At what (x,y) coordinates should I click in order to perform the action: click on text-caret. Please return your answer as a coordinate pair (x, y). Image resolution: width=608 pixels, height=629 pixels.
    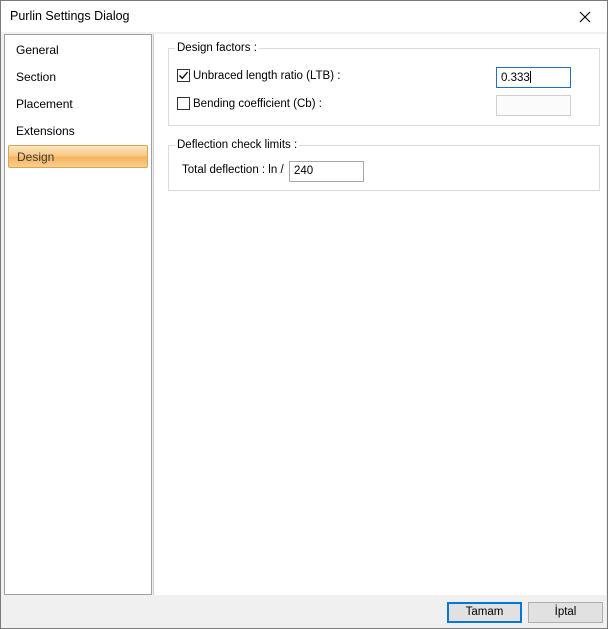
    Looking at the image, I should click on (530, 77).